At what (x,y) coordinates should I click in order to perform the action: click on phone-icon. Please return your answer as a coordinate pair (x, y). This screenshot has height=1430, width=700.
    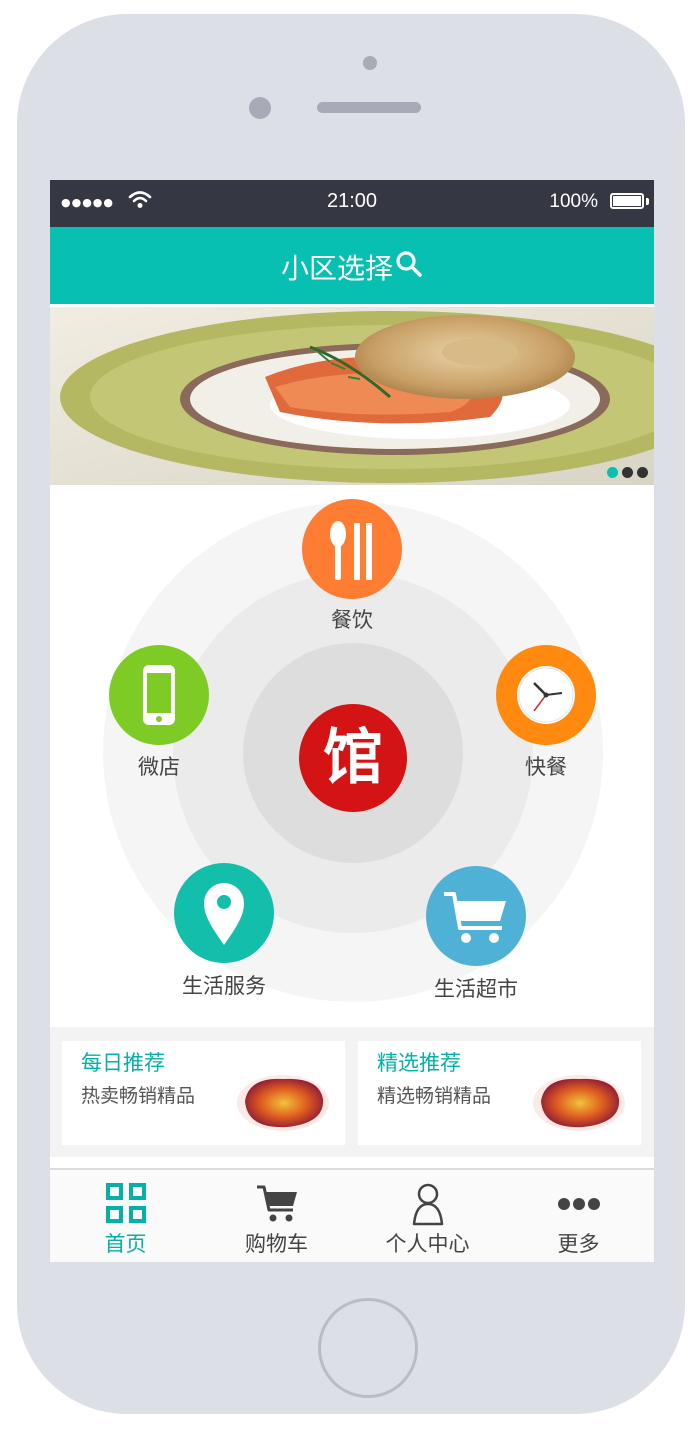
    Looking at the image, I should click on (159, 695).